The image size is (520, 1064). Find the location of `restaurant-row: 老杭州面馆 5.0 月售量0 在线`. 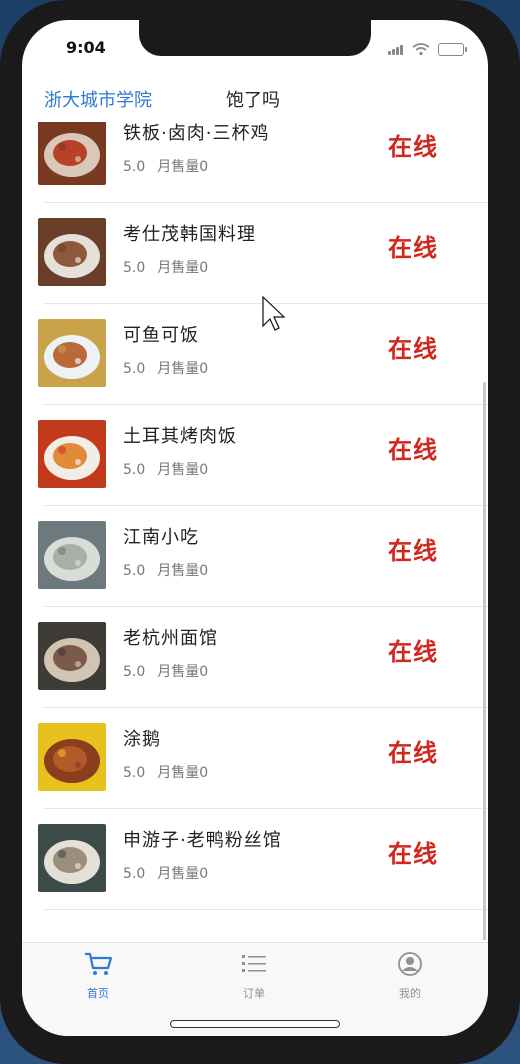

restaurant-row: 老杭州面馆 5.0 月售量0 在线 is located at coordinates (255, 657).